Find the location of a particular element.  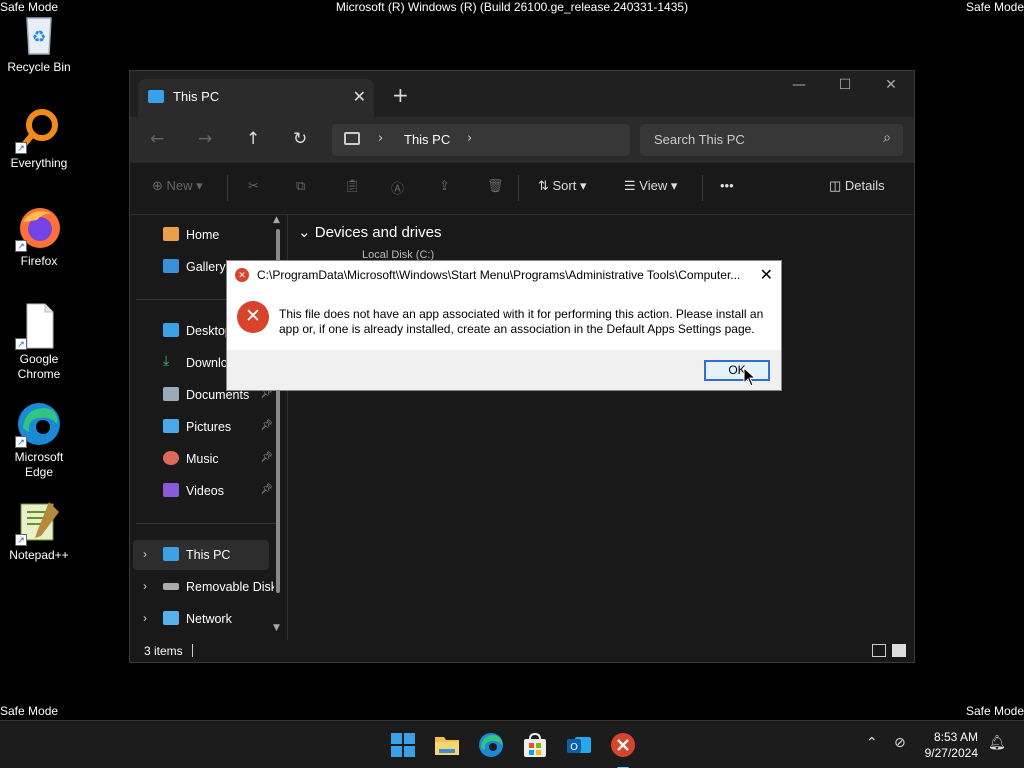

documents-icon is located at coordinates (171, 394).